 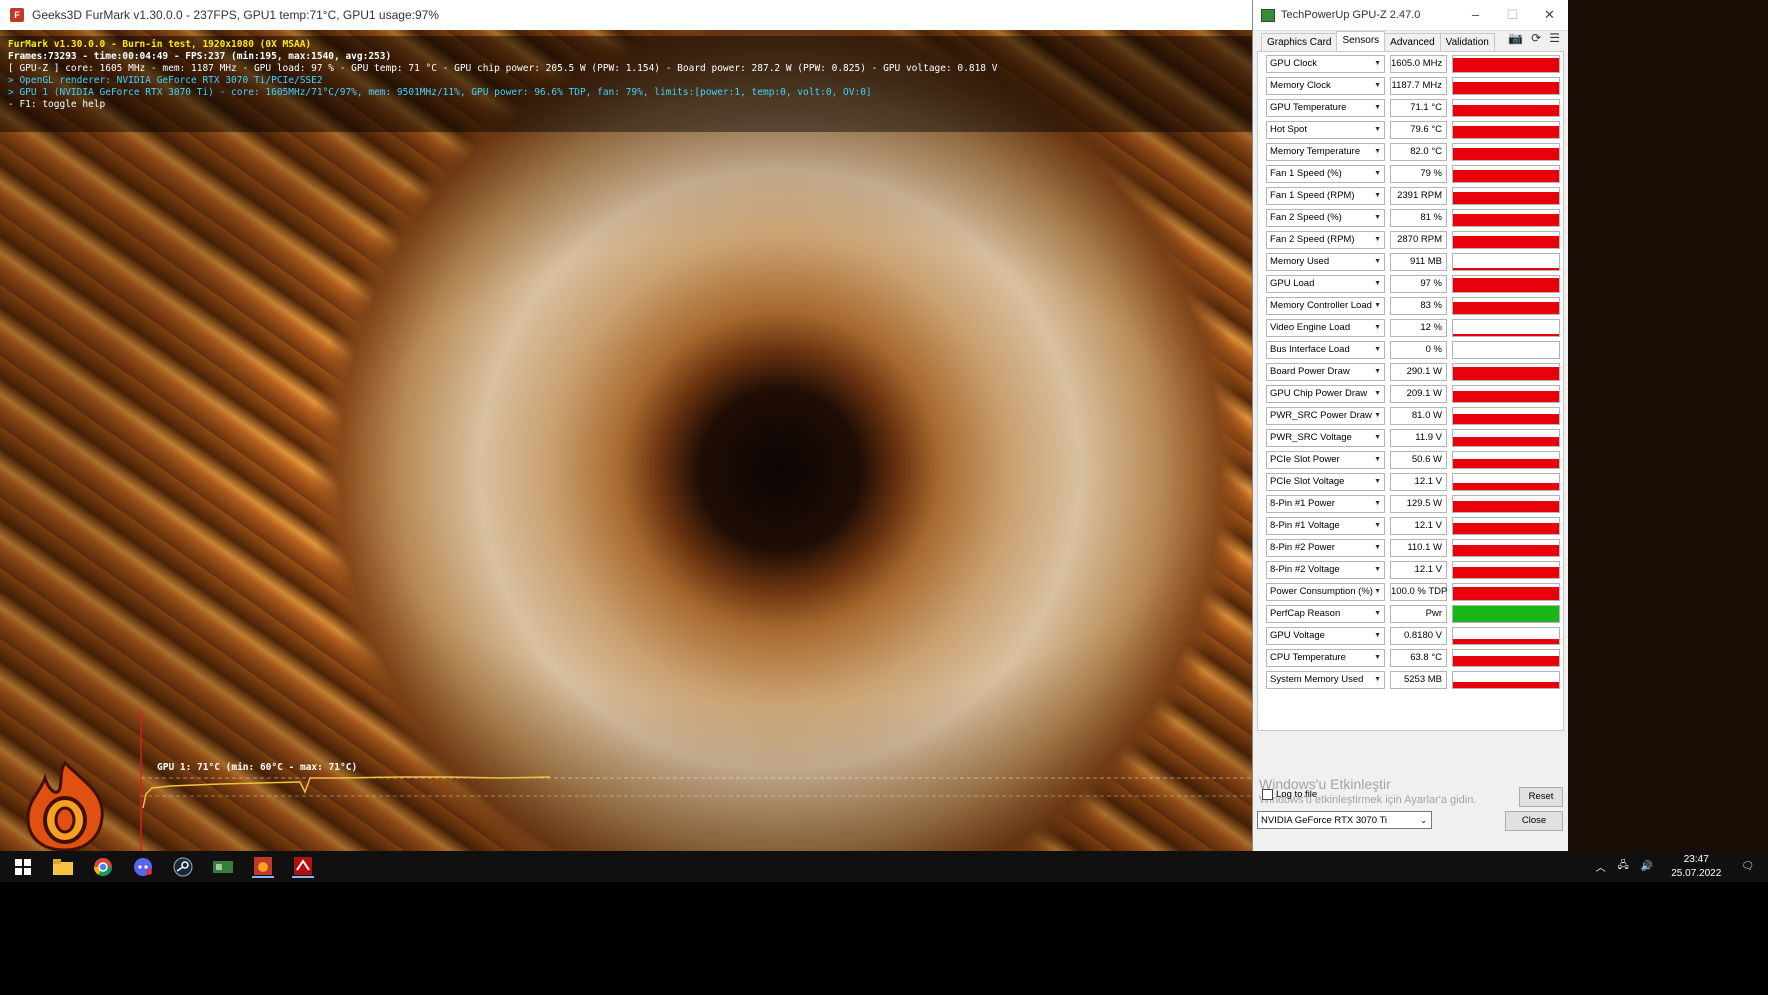 I want to click on sensor-row: Memory Temperature ▼ 82.0 °C, so click(x=1412, y=152).